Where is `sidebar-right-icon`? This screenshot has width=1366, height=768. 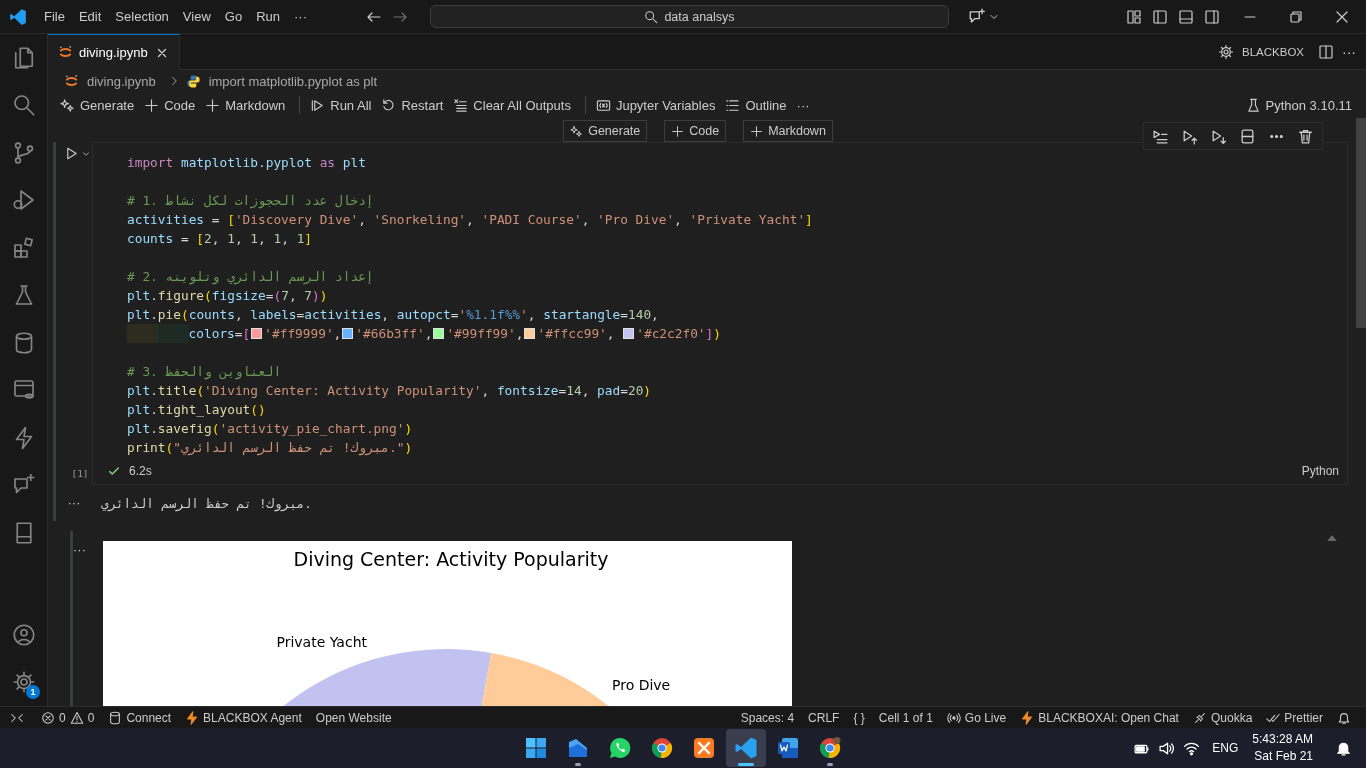
sidebar-right-icon is located at coordinates (1212, 16).